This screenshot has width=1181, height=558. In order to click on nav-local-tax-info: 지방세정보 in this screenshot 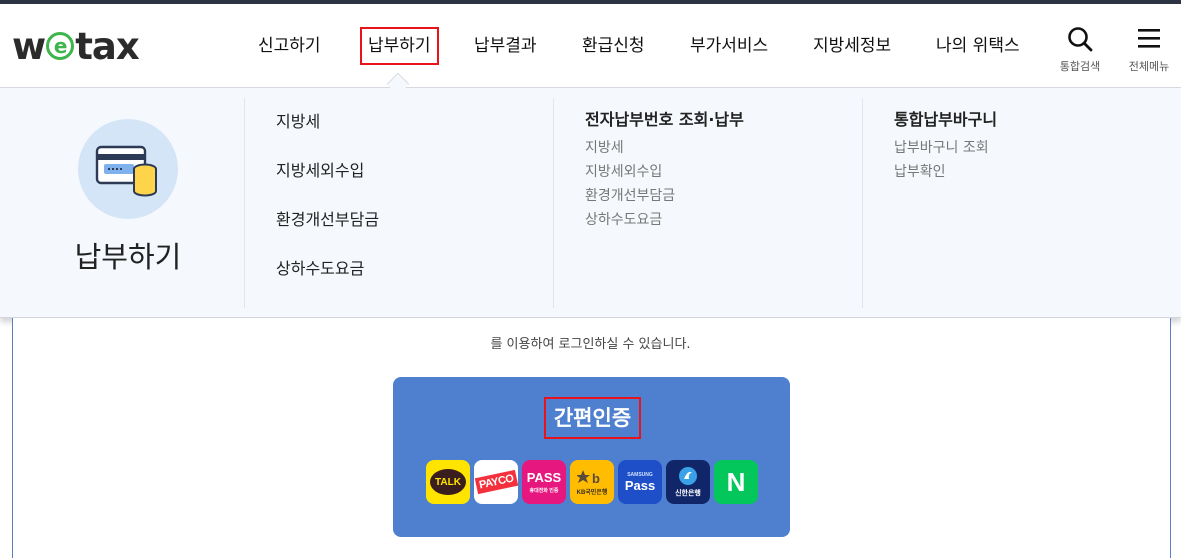, I will do `click(852, 46)`.